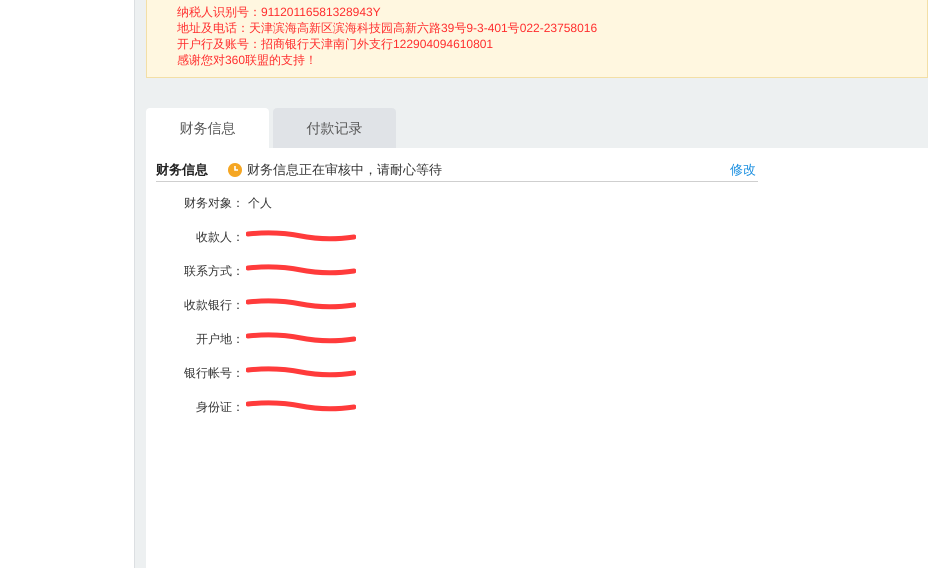 The width and height of the screenshot is (928, 568). I want to click on tab: 付款记录, so click(334, 128).